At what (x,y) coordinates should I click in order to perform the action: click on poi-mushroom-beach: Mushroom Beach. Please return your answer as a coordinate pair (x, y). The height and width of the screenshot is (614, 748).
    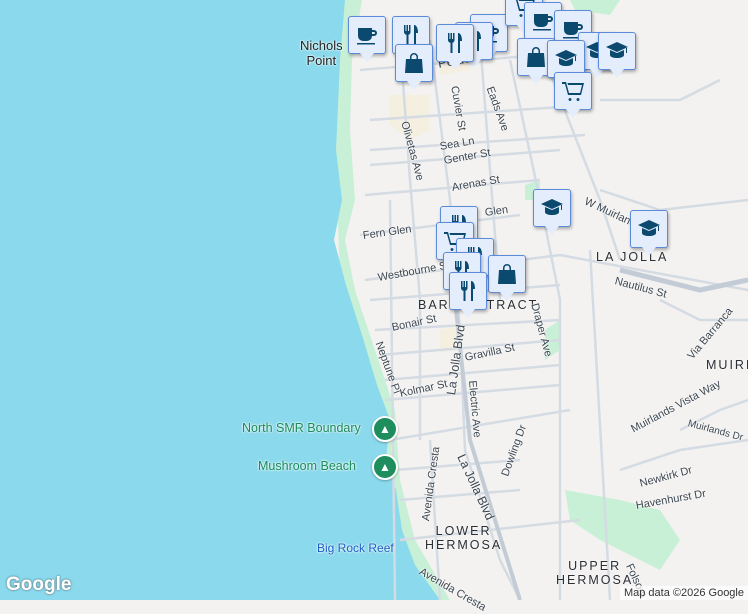
    Looking at the image, I should click on (307, 466).